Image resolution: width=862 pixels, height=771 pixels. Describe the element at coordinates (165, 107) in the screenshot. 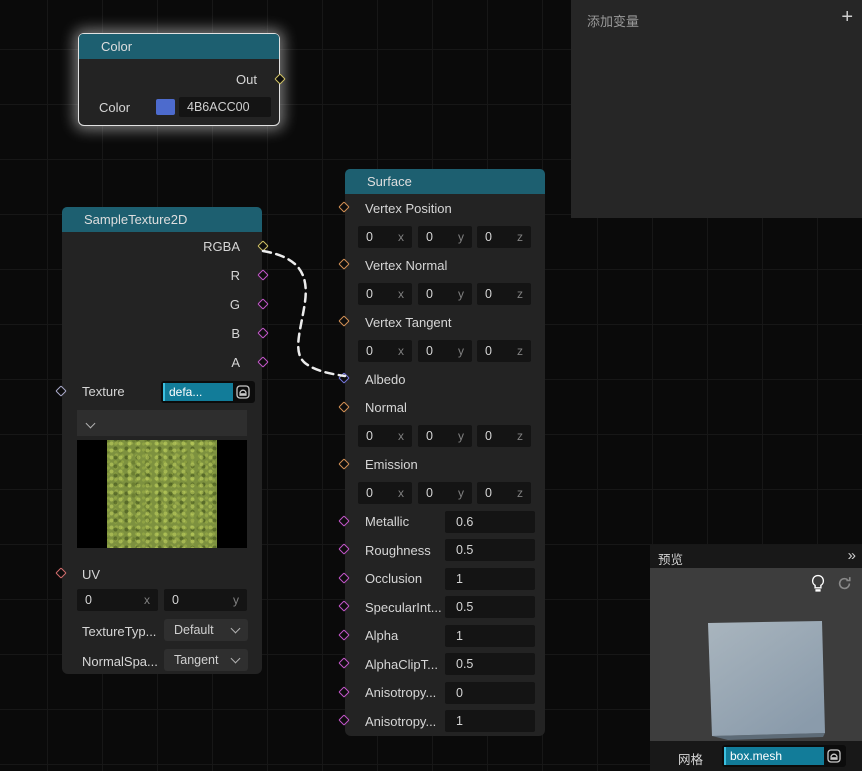

I see `color-swatch` at that location.